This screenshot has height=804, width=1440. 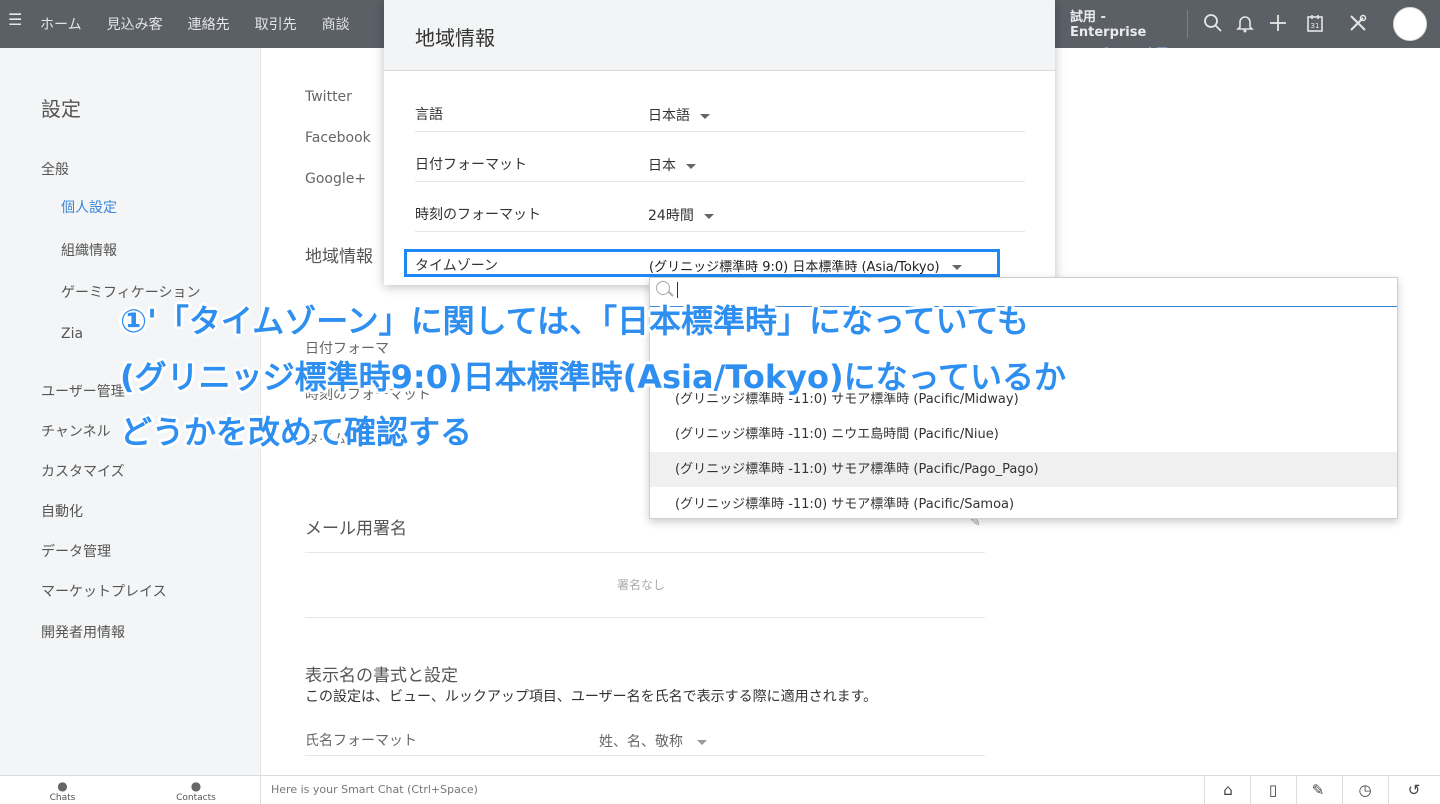 What do you see at coordinates (669, 116) in the screenshot?
I see `language-value: 日本語` at bounding box center [669, 116].